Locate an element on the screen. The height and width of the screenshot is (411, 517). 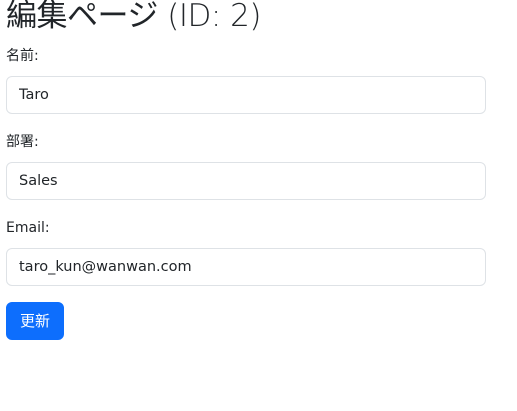
department-label: 部署: is located at coordinates (22, 142).